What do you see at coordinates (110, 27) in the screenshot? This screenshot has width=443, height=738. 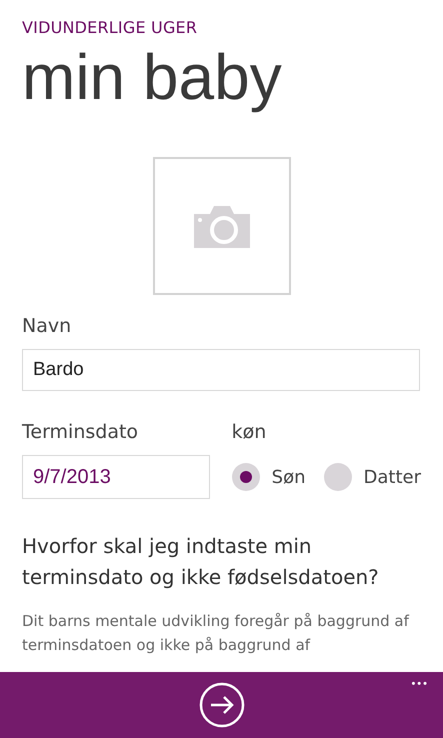 I see `app-title: VIDUNDERLIGE UGER` at bounding box center [110, 27].